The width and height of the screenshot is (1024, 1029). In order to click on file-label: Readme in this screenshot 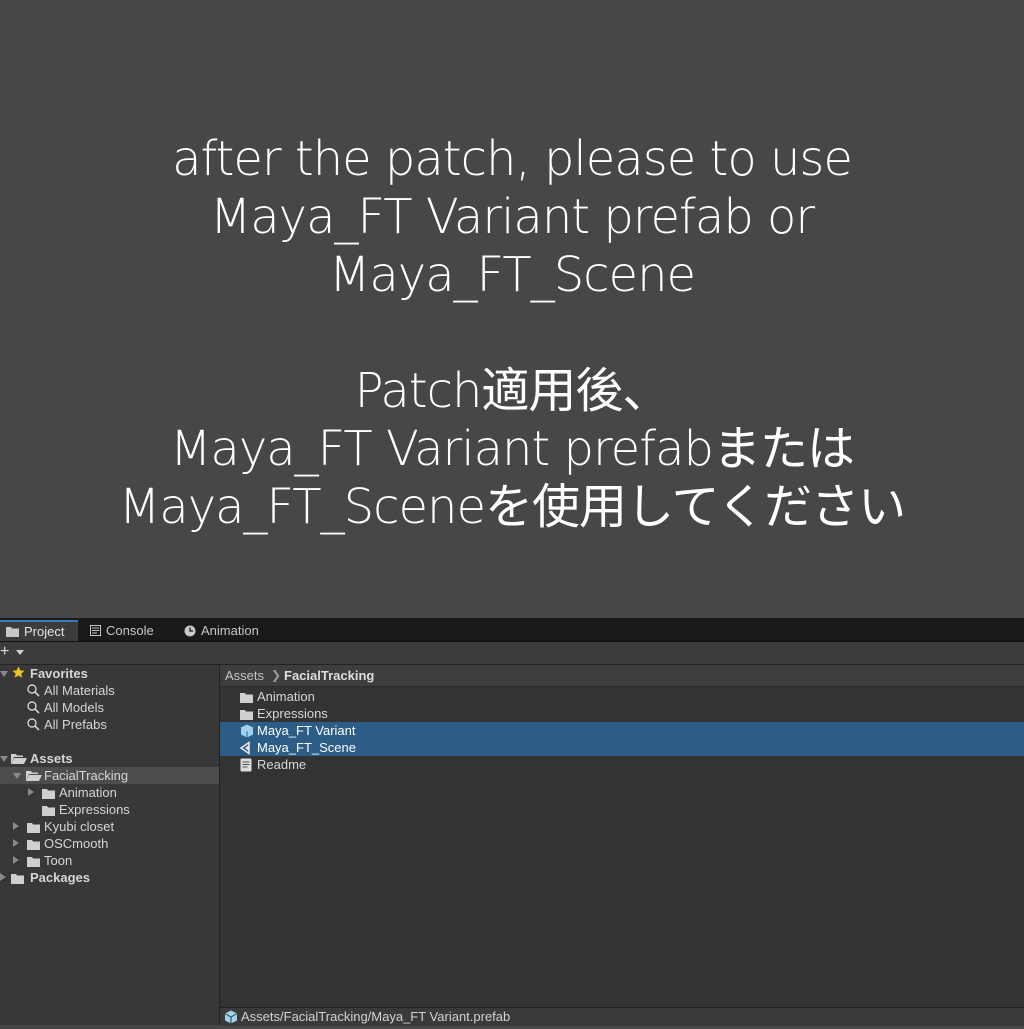, I will do `click(282, 764)`.